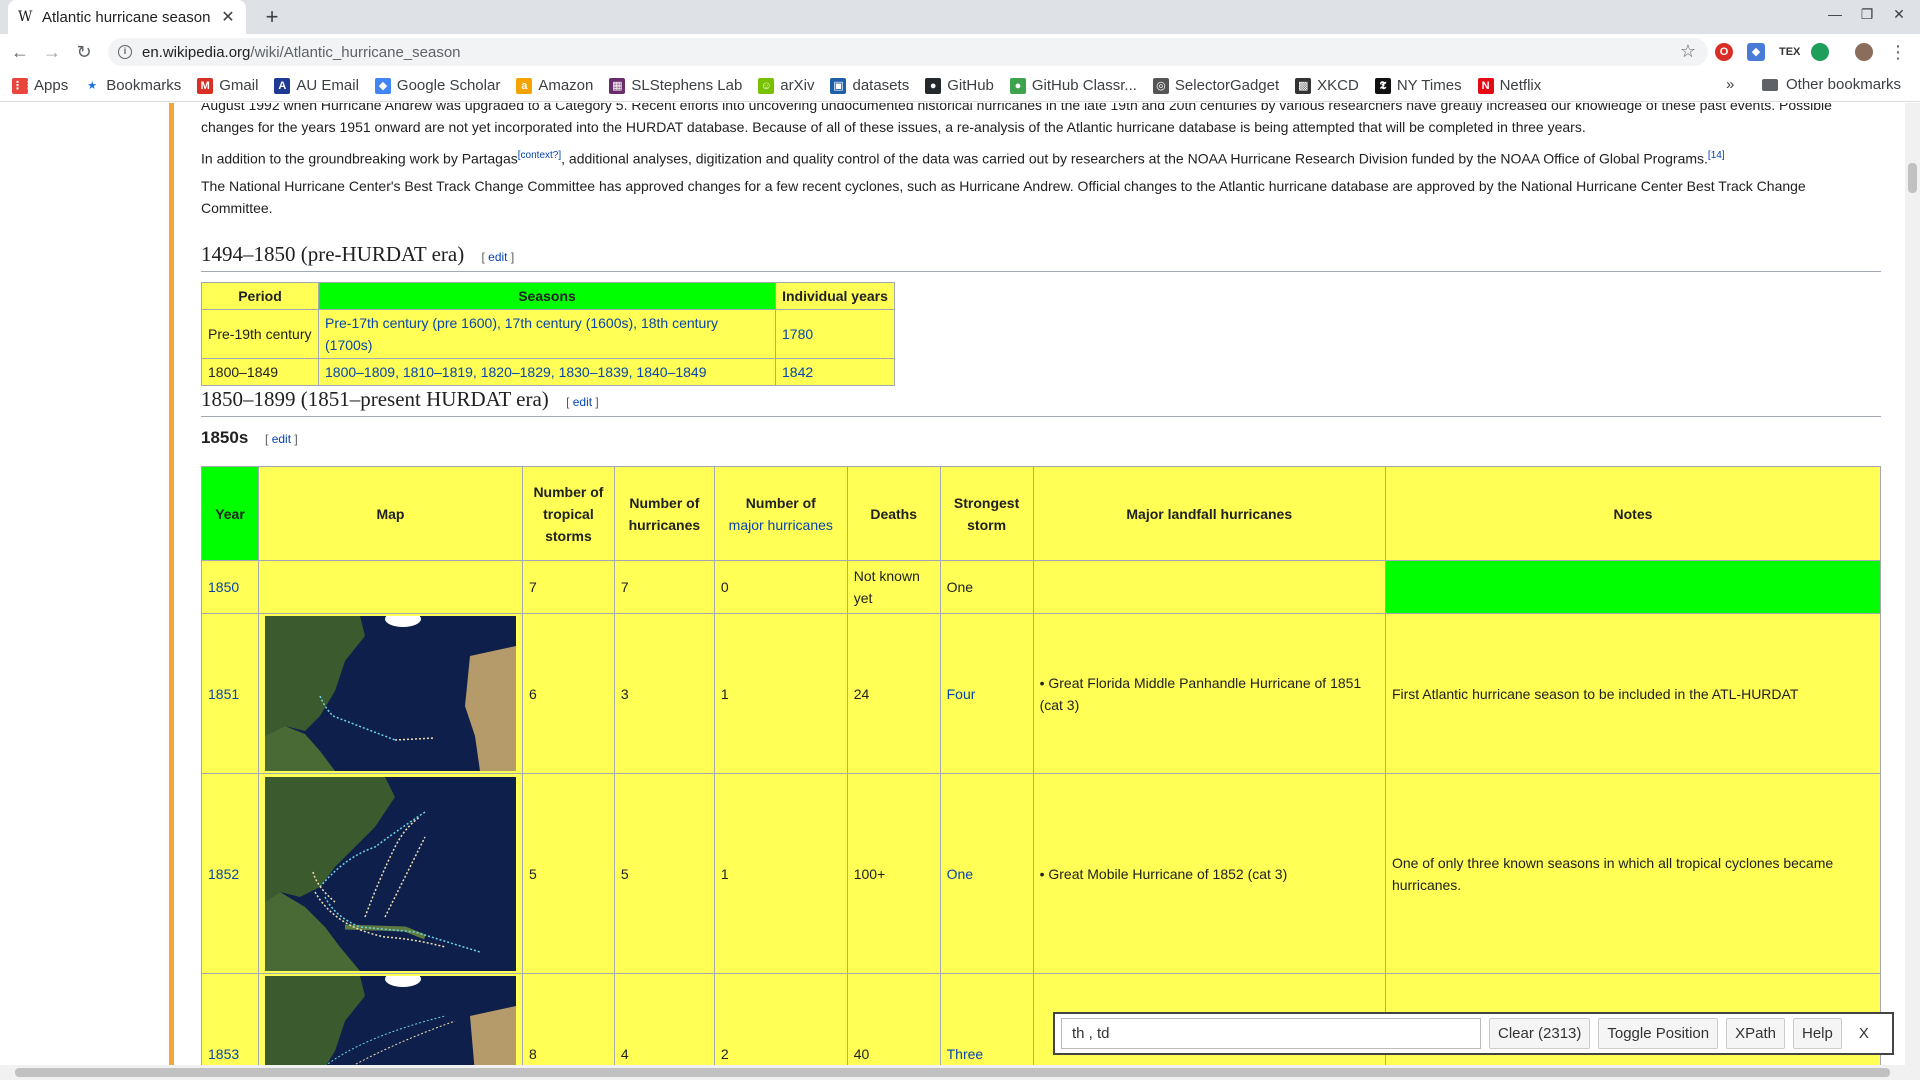 The height and width of the screenshot is (1080, 1920). What do you see at coordinates (125, 52) in the screenshot?
I see `site-info-icon: i` at bounding box center [125, 52].